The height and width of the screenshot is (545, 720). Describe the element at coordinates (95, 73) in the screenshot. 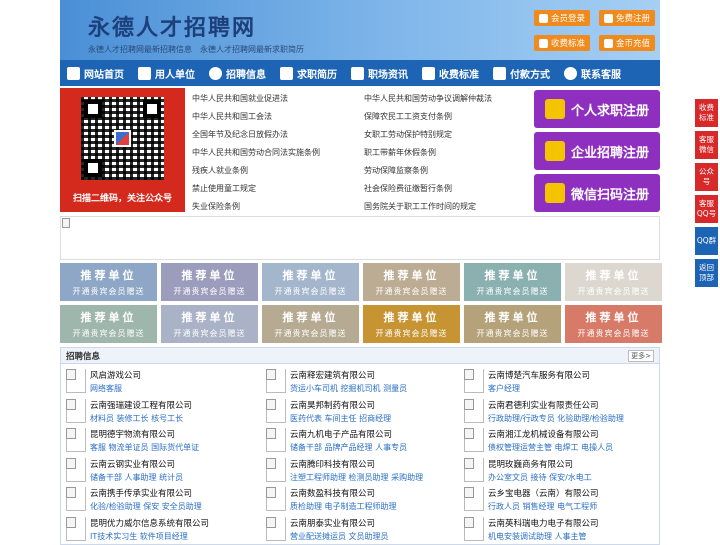

I see `nav-home: 网站首页` at that location.